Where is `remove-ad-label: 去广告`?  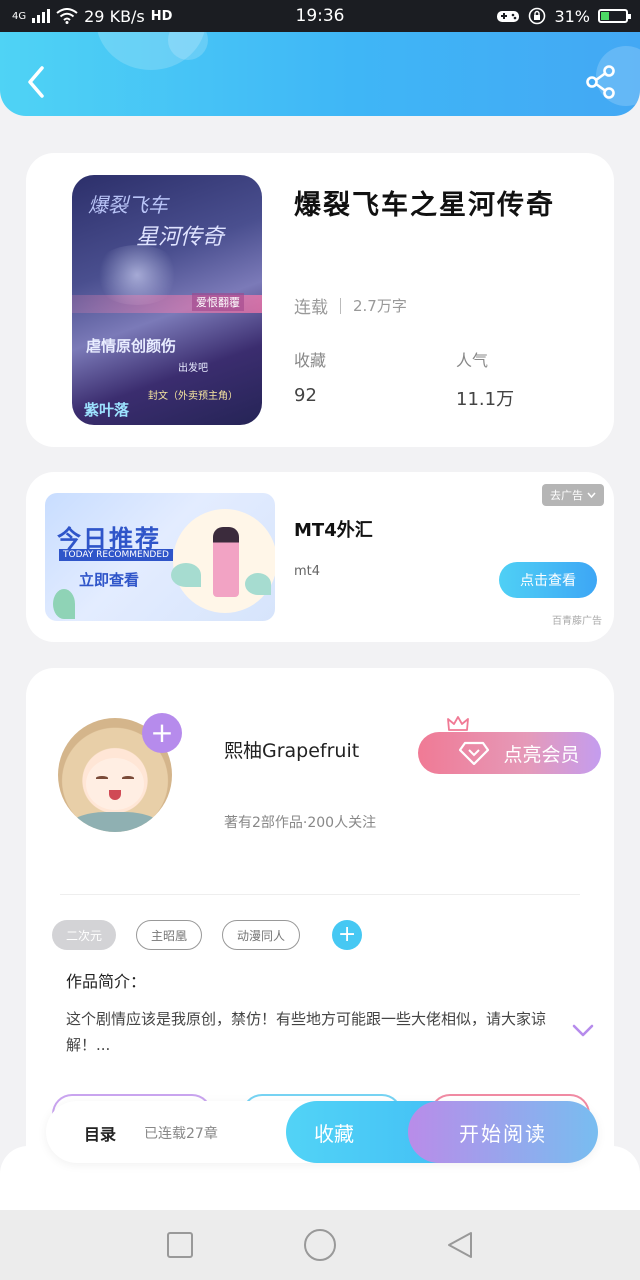 remove-ad-label: 去广告 is located at coordinates (566, 495).